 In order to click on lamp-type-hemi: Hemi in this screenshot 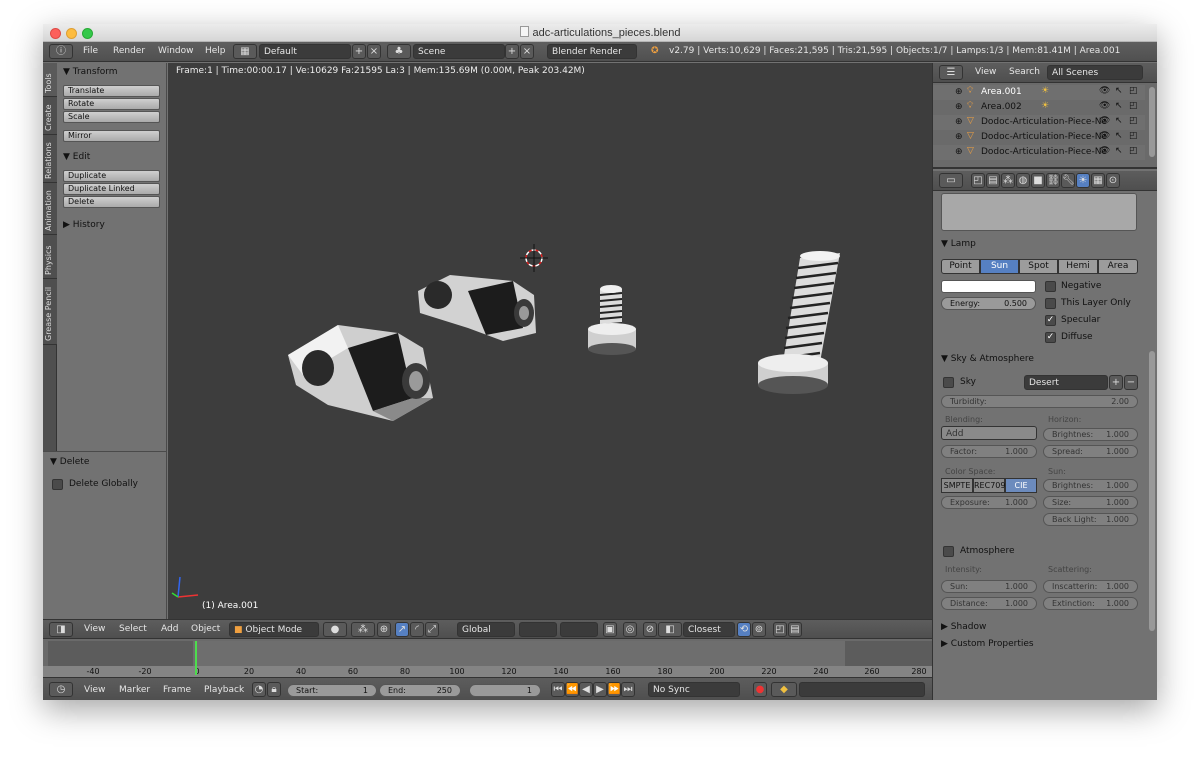, I will do `click(1078, 266)`.